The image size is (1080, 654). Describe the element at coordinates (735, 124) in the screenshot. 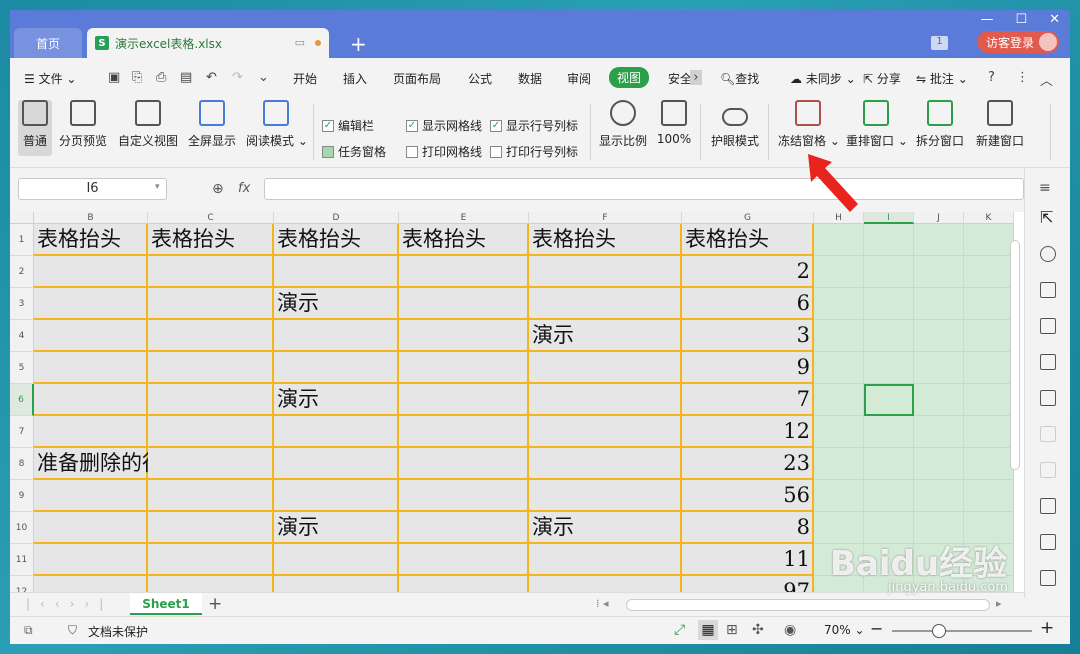

I see `eye-mode-button: 护眼模式` at that location.